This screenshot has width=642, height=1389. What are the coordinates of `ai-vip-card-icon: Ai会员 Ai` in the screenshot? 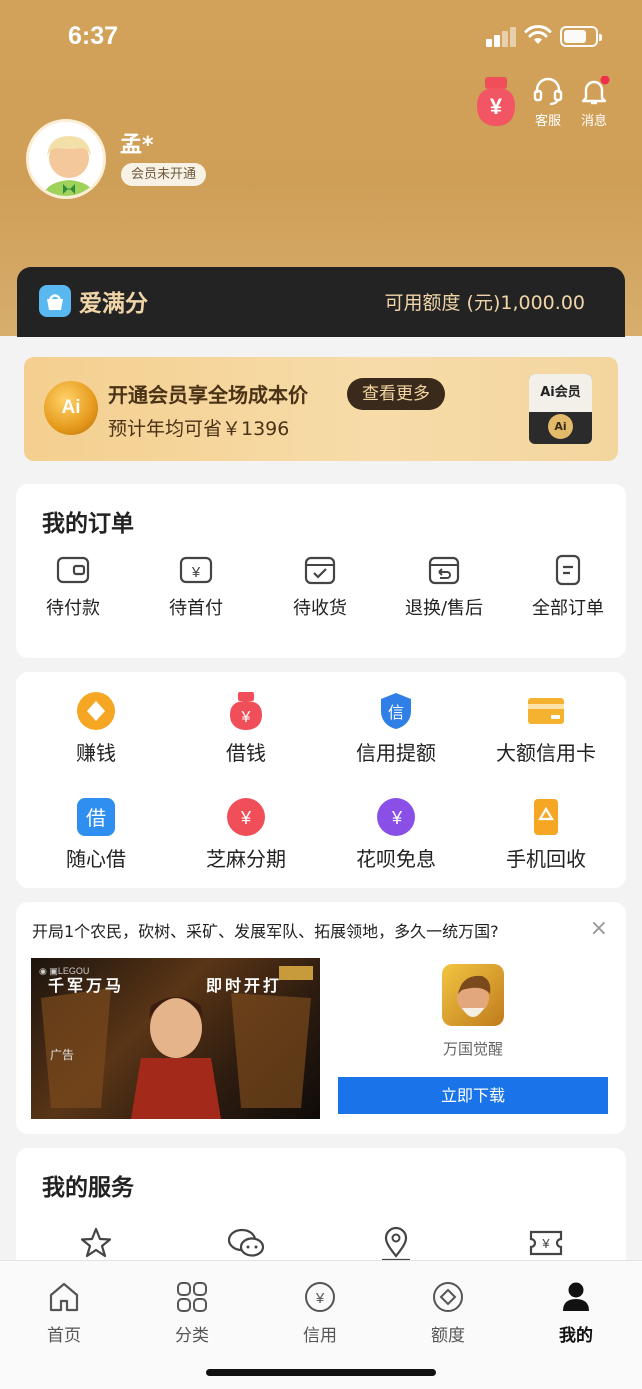 It's located at (560, 409).